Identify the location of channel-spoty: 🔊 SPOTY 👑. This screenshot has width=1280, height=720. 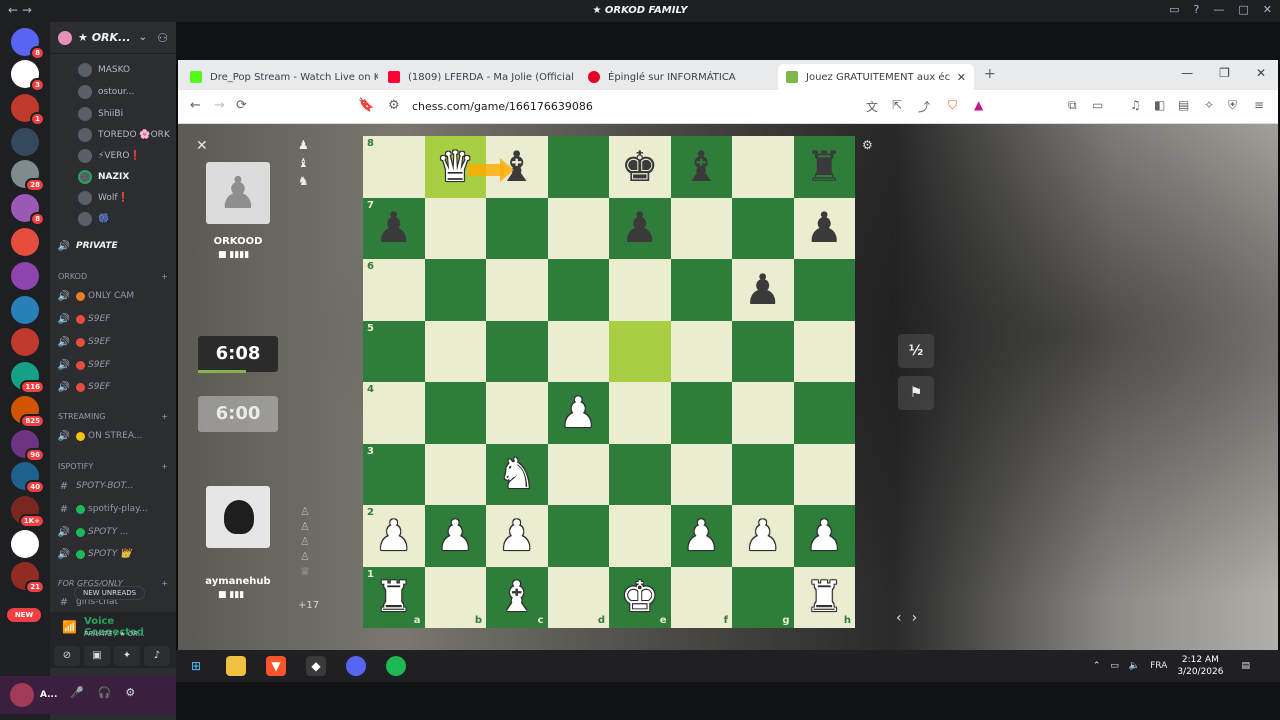
(113, 554).